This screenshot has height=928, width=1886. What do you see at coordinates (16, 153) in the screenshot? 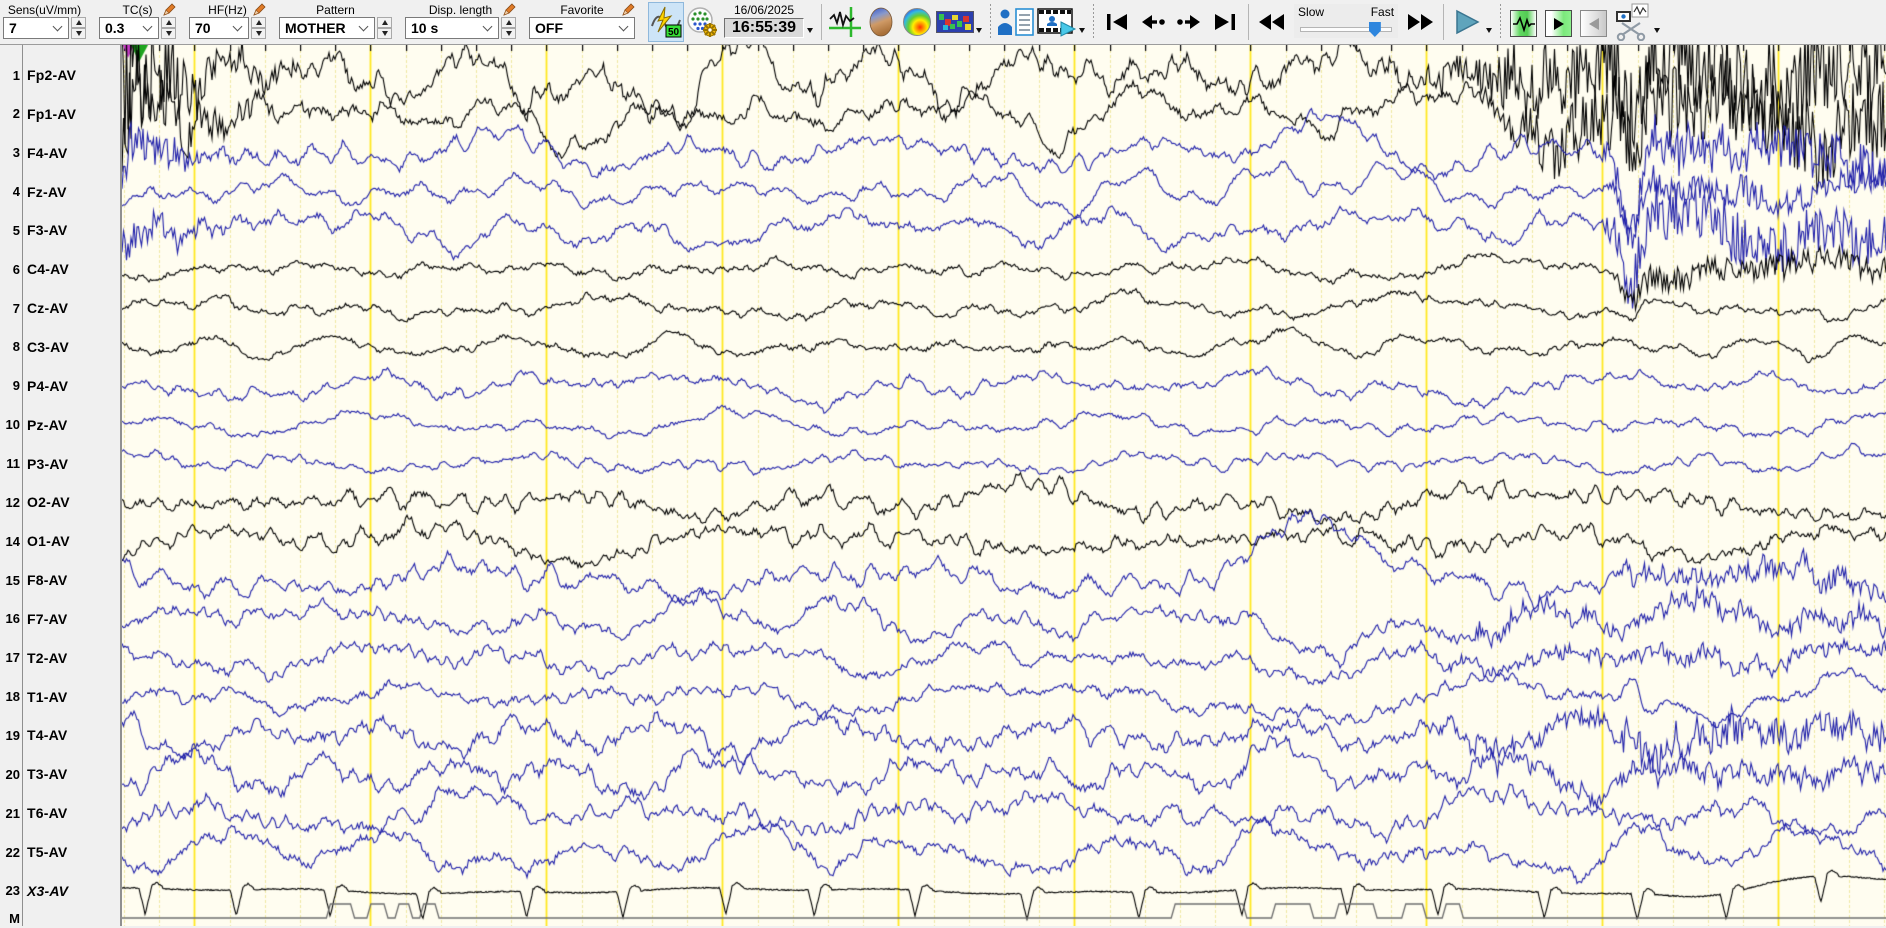
I see `channel-number: 3` at bounding box center [16, 153].